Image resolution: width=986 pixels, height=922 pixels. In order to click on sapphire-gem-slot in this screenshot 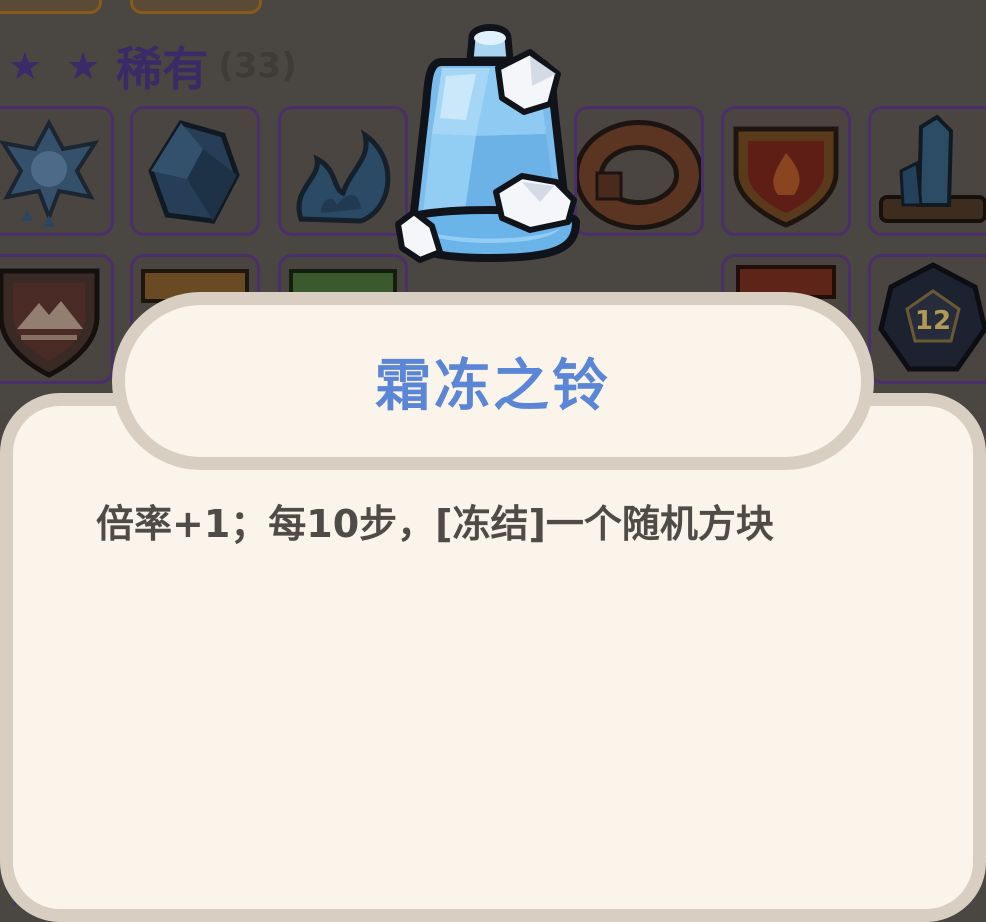, I will do `click(195, 171)`.